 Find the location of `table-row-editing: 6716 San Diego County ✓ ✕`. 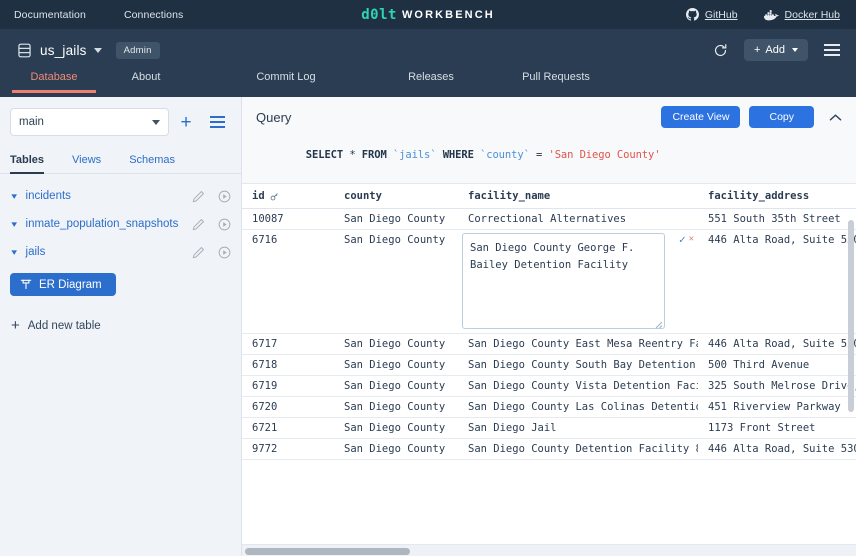

table-row-editing: 6716 San Diego County ✓ ✕ is located at coordinates (549, 281).